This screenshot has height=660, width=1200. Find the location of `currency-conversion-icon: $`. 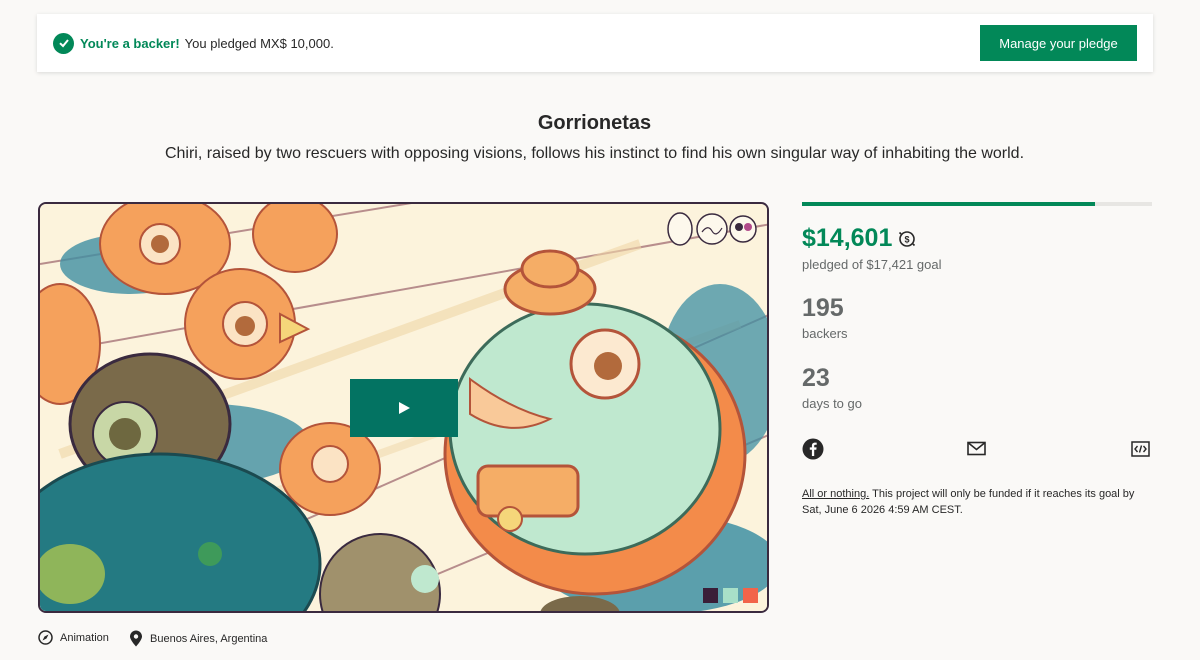

currency-conversion-icon: $ is located at coordinates (907, 239).